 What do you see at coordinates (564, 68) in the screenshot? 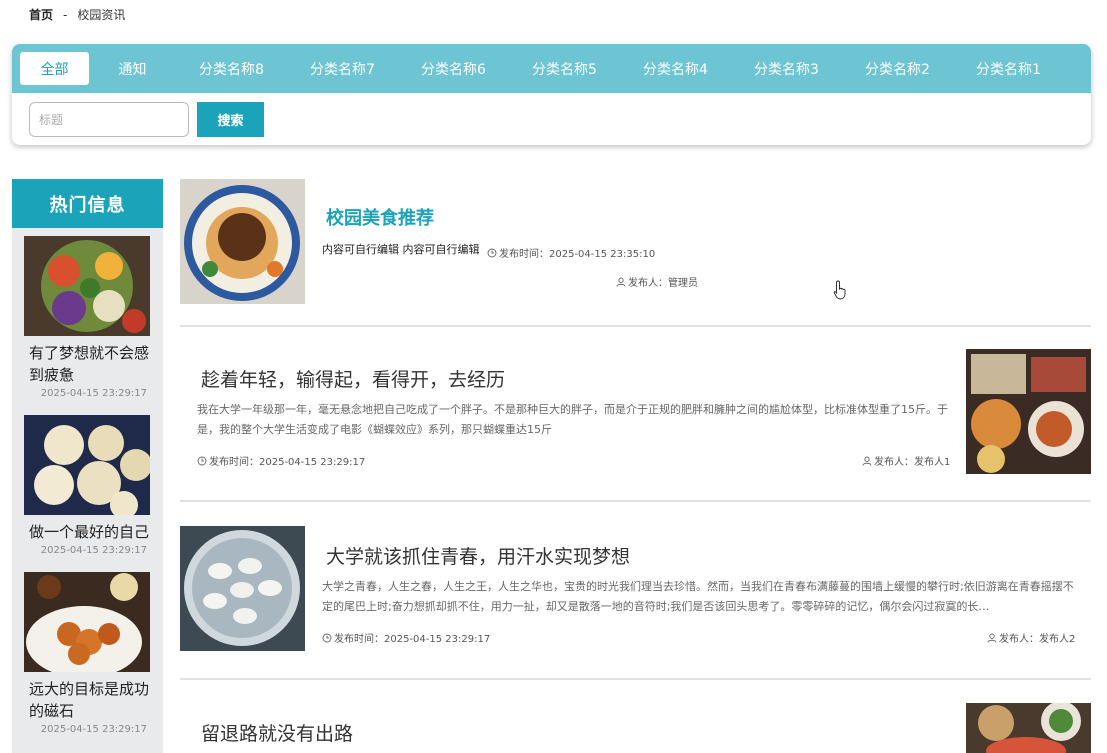
I see `tab-category-5: 分类名称5` at bounding box center [564, 68].